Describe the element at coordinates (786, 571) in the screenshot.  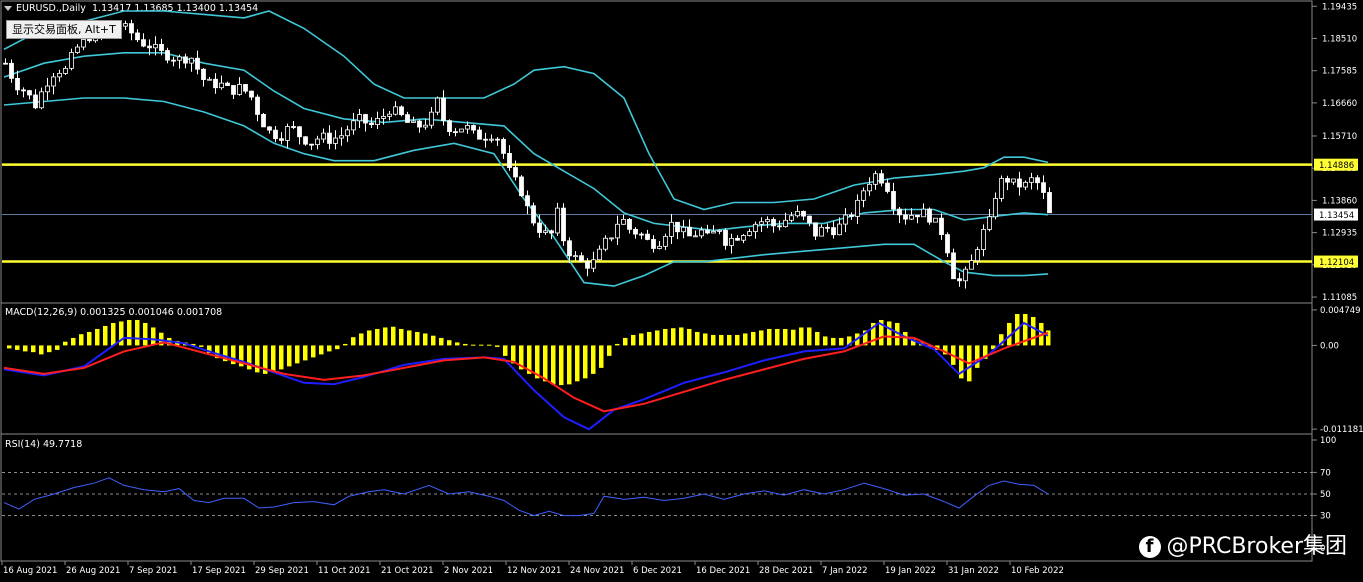
I see `date-axis-label: 28 Dec 2021` at that location.